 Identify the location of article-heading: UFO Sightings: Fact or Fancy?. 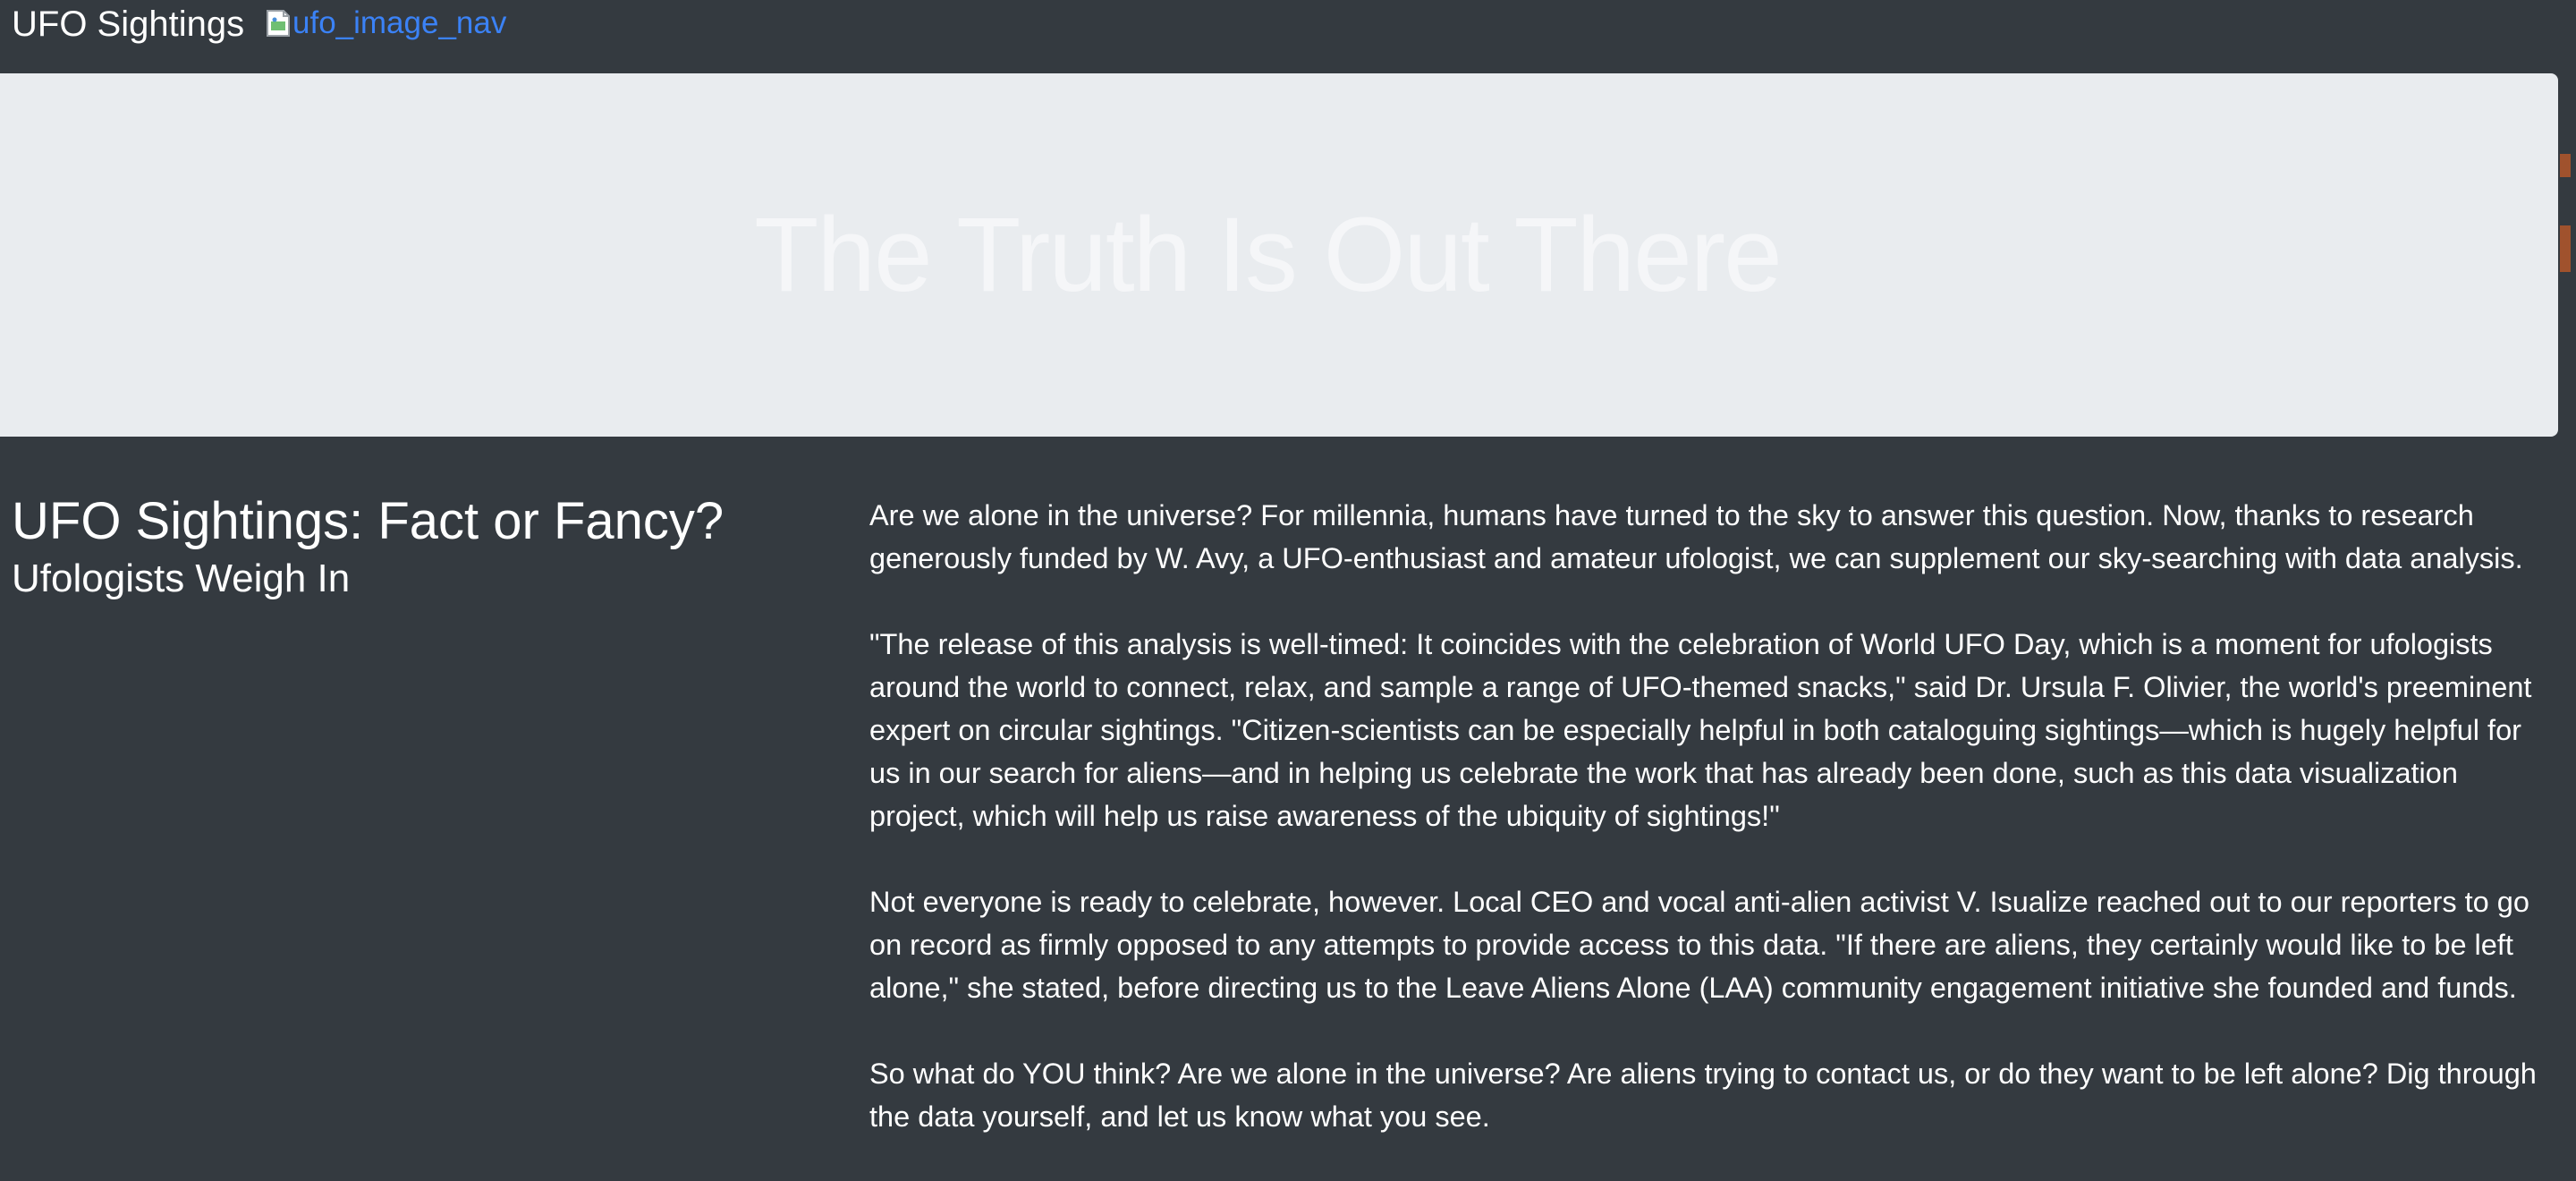
(368, 521).